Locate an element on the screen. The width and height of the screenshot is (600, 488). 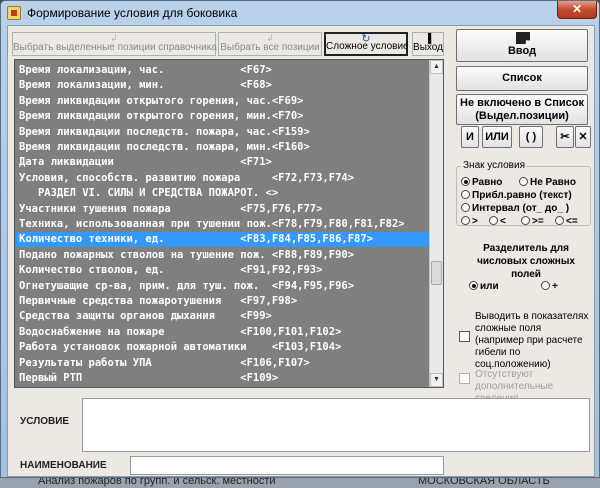
radio-interval: Интервал (от_ до_ ) is located at coordinates (515, 208).